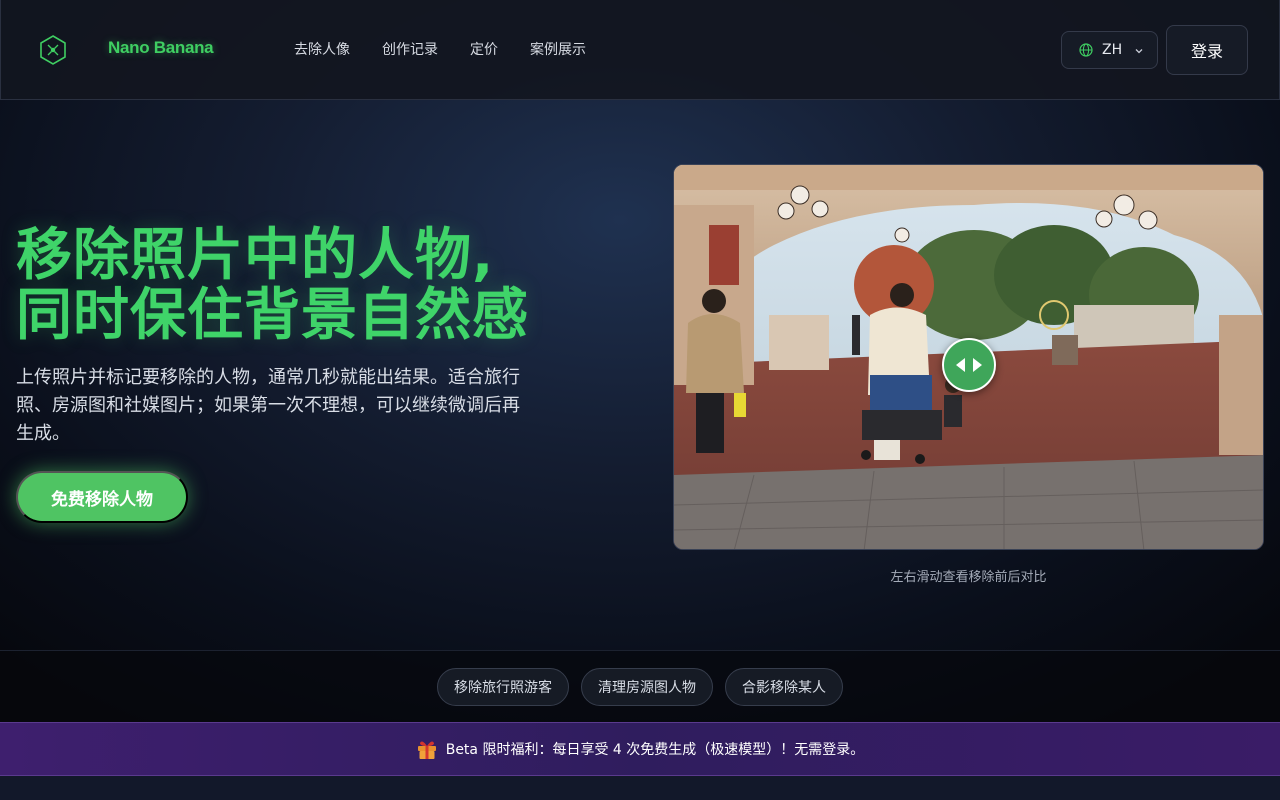 The width and height of the screenshot is (1280, 800). Describe the element at coordinates (647, 687) in the screenshot. I see `chip-clean-listing-photo: 清理房源图人物` at that location.